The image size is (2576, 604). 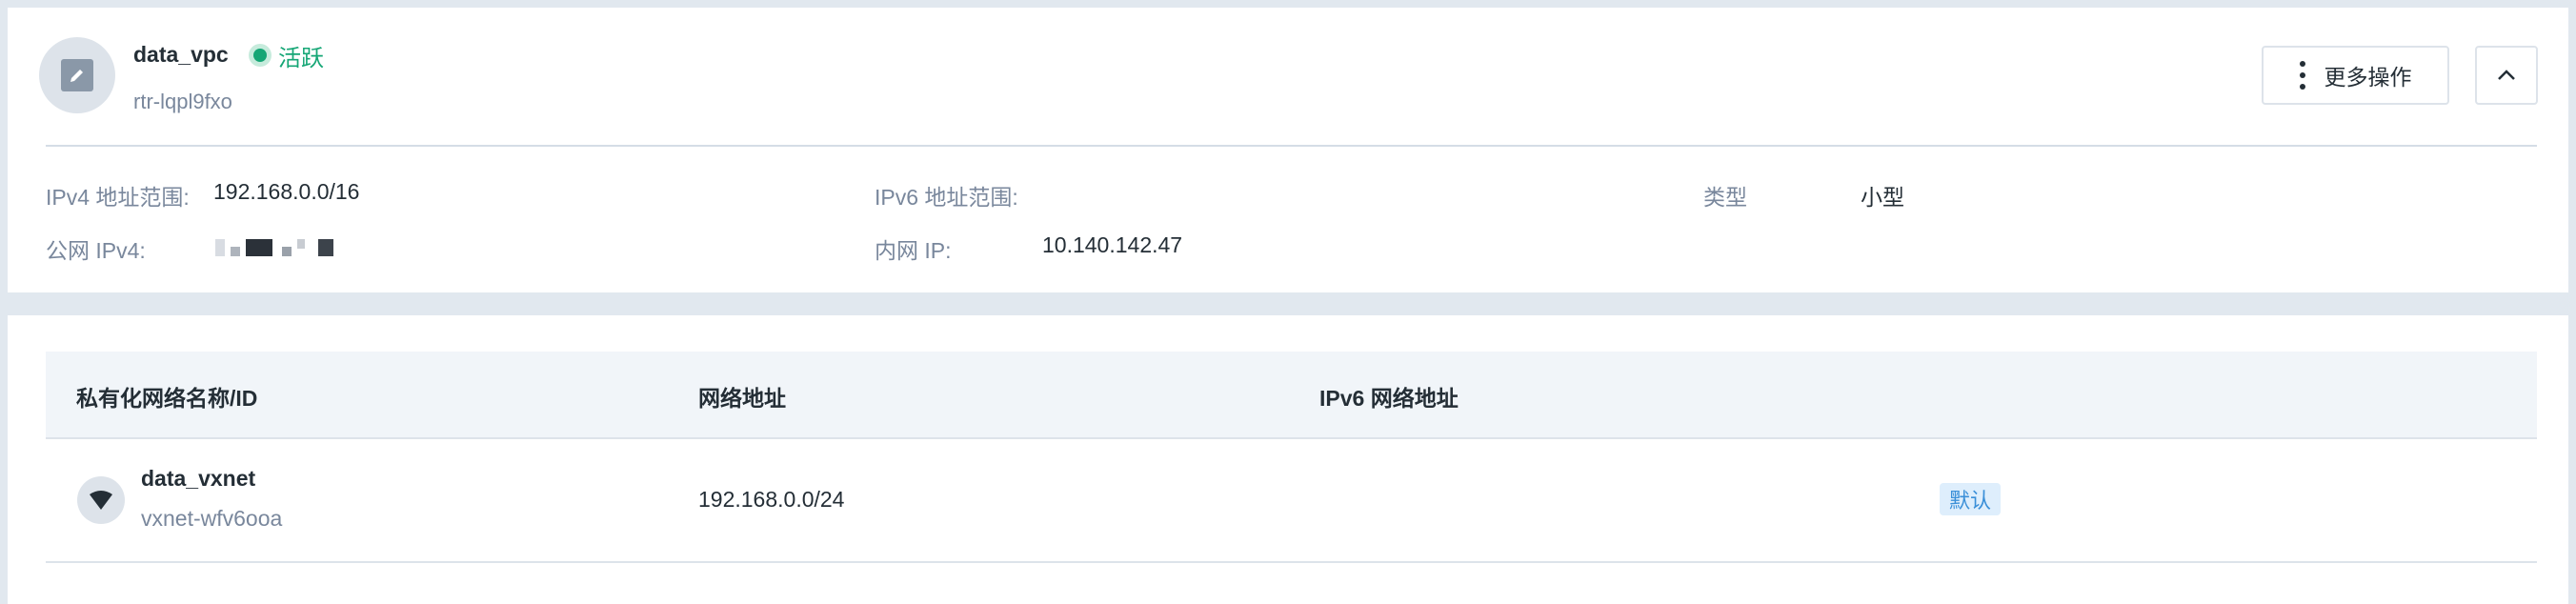 I want to click on vxnet-icon, so click(x=101, y=500).